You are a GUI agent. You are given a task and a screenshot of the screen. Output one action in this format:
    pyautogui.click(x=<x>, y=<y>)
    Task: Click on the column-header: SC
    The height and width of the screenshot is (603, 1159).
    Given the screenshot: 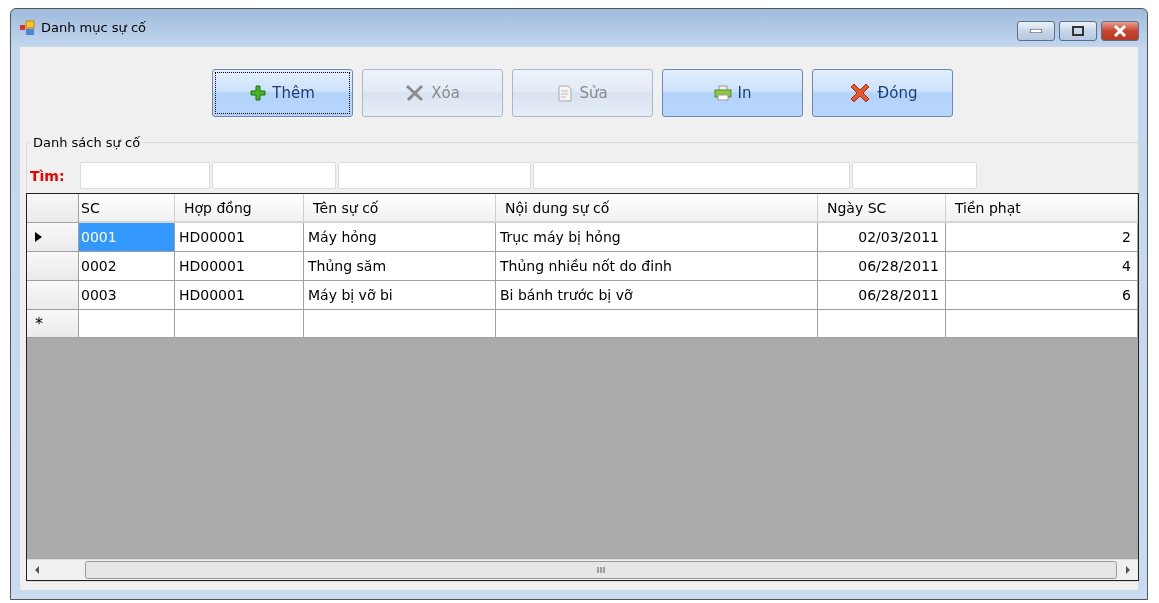 What is the action you would take?
    pyautogui.click(x=127, y=208)
    